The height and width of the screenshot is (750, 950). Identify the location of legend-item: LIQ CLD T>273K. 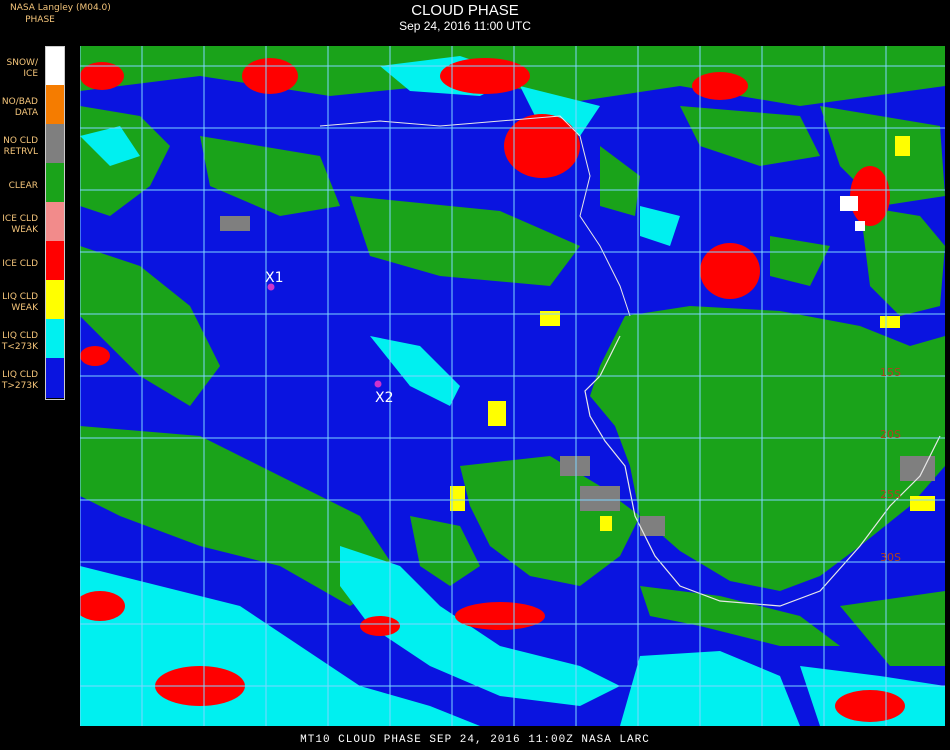
(35, 378).